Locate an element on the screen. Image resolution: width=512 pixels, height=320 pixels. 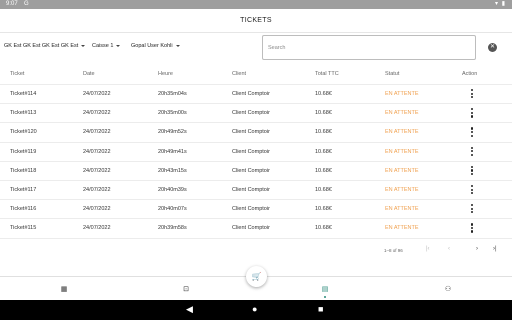
search-input is located at coordinates (369, 48).